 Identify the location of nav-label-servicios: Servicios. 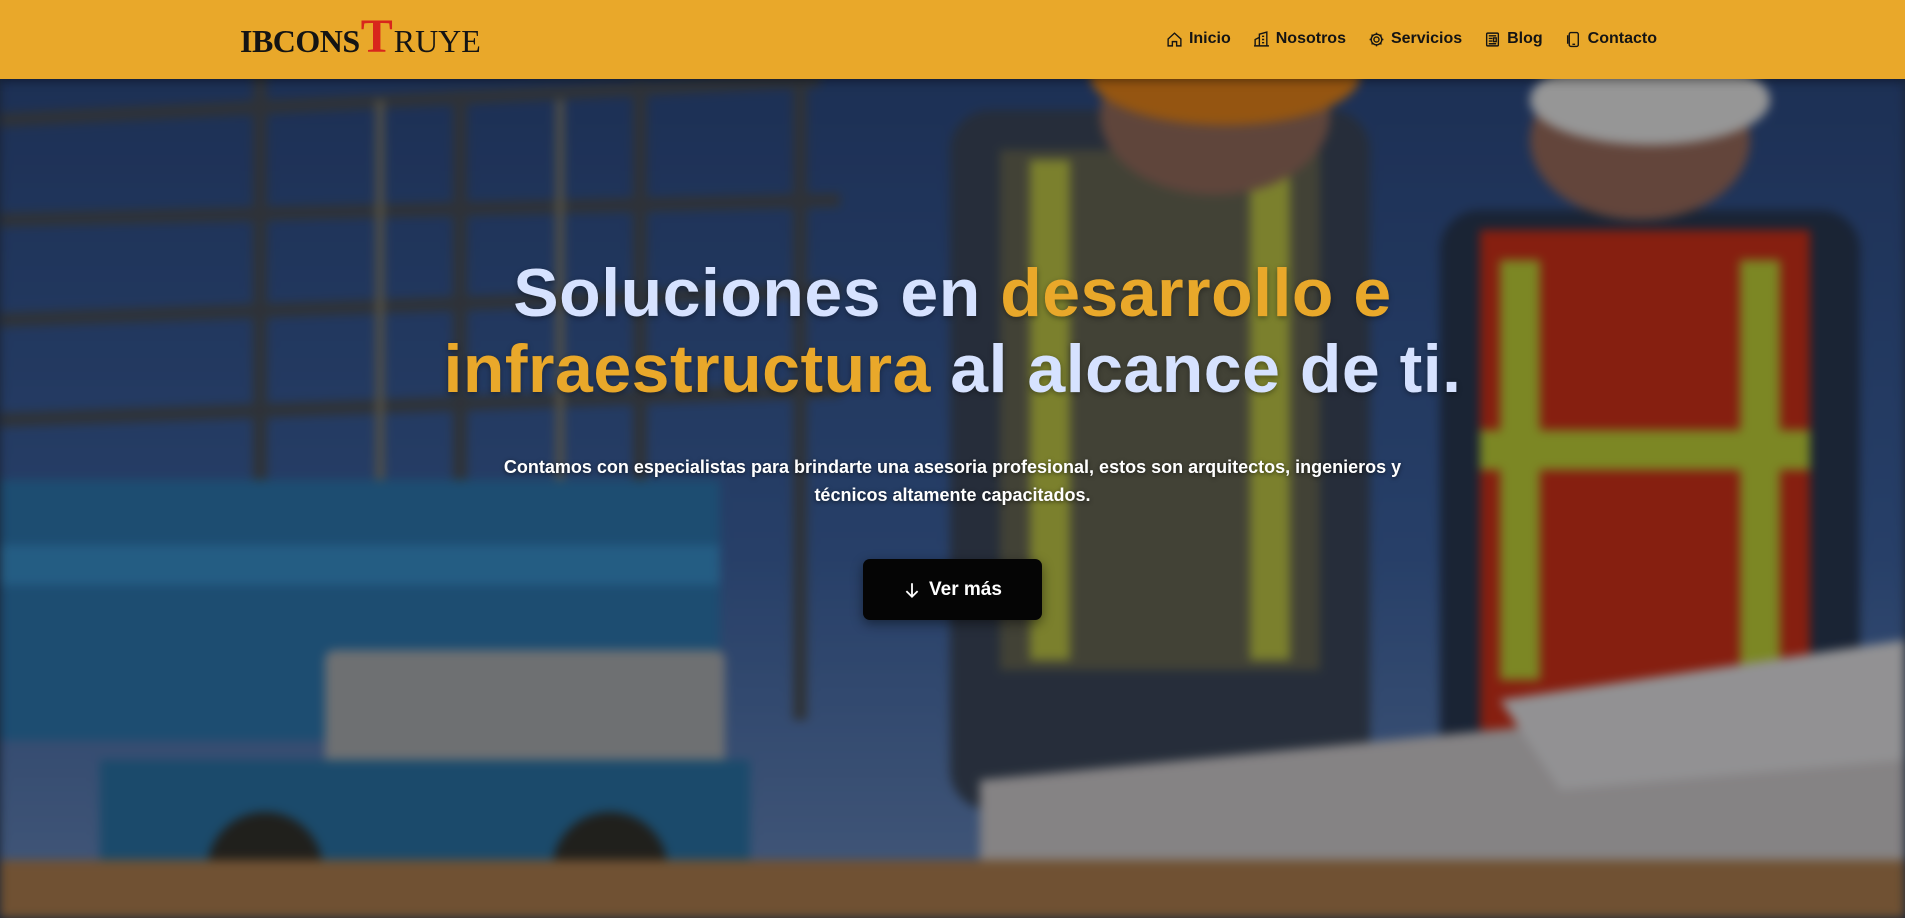
(1426, 38).